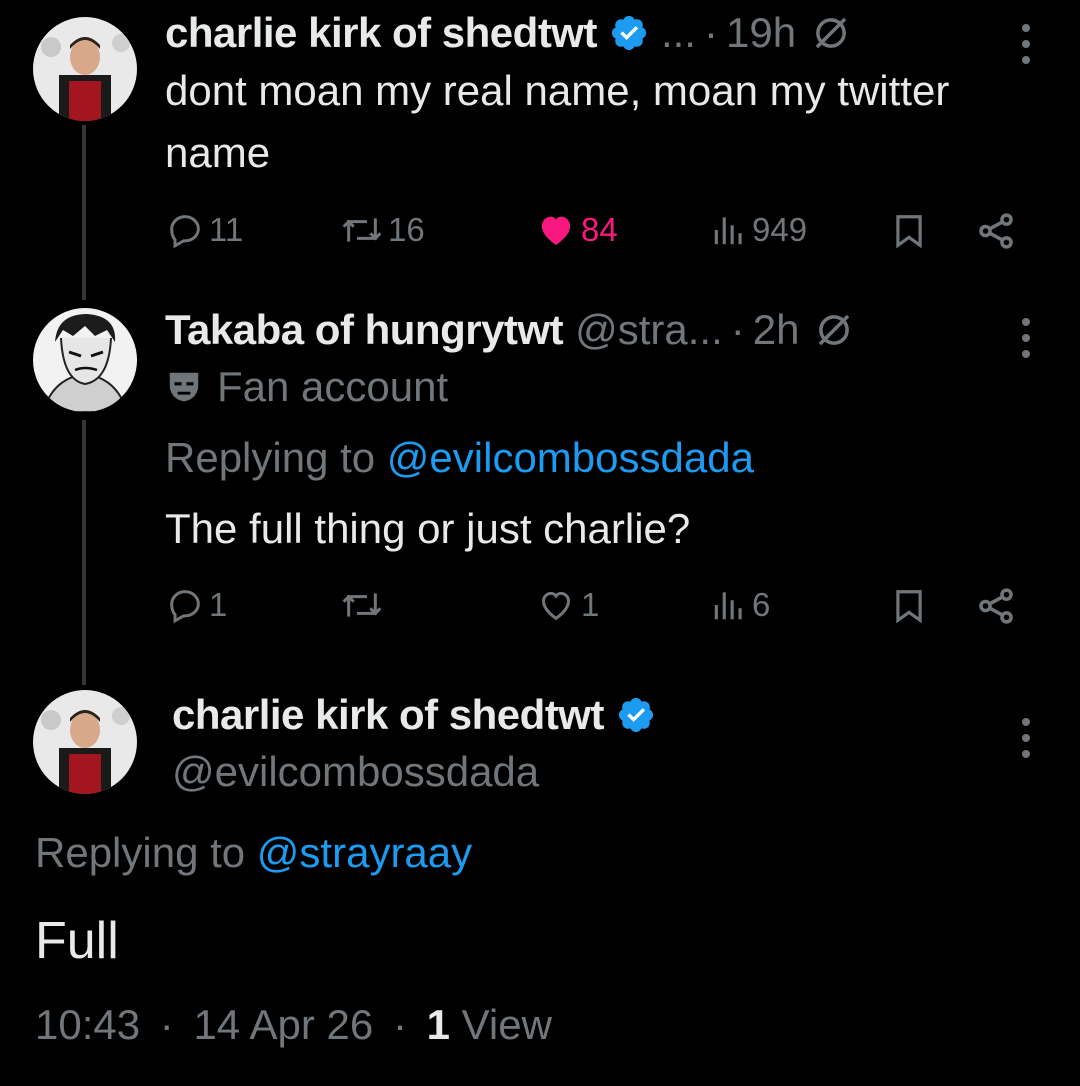  I want to click on views-label: View, so click(506, 1024).